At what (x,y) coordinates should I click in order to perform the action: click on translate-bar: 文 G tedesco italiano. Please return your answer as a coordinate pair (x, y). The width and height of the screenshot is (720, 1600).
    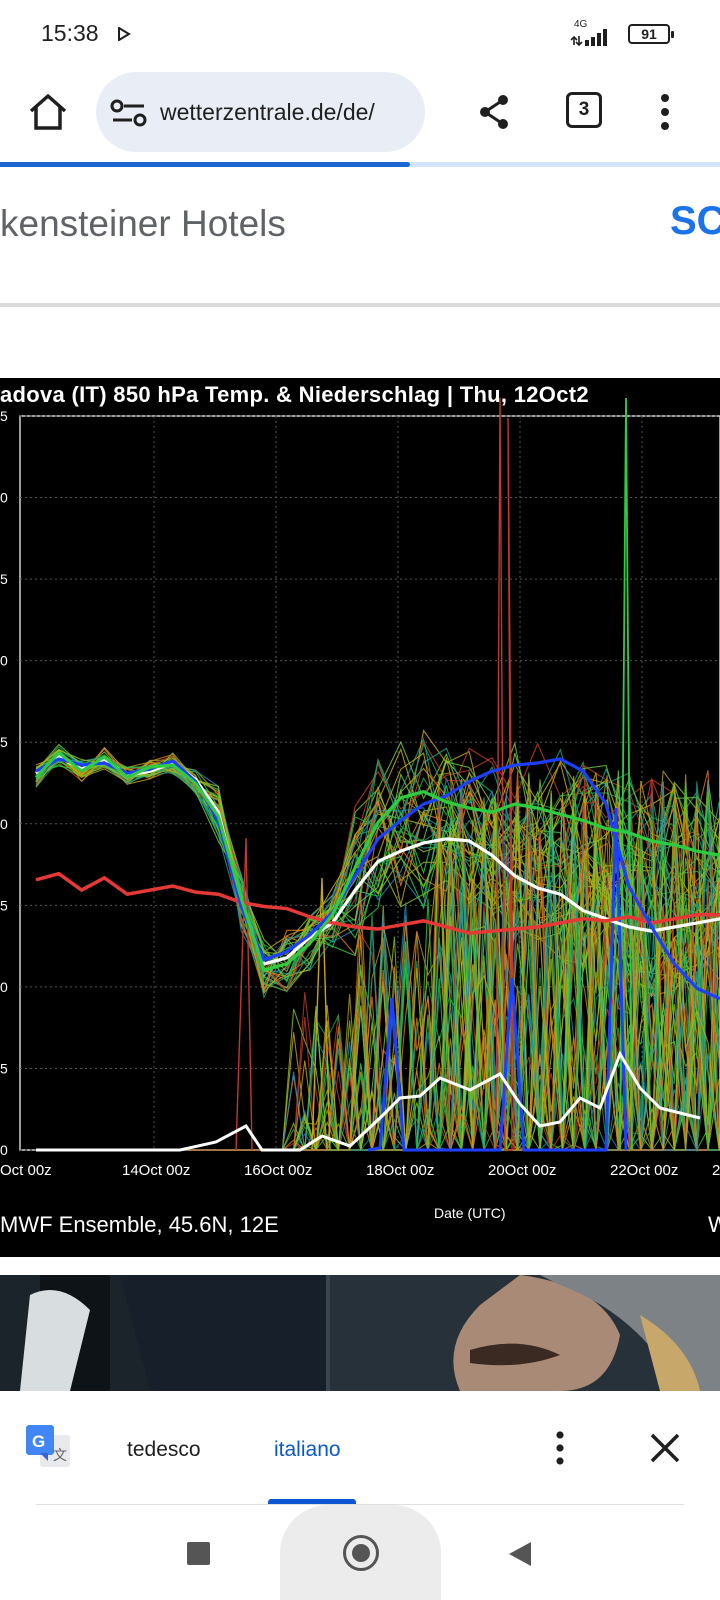
    Looking at the image, I should click on (360, 1448).